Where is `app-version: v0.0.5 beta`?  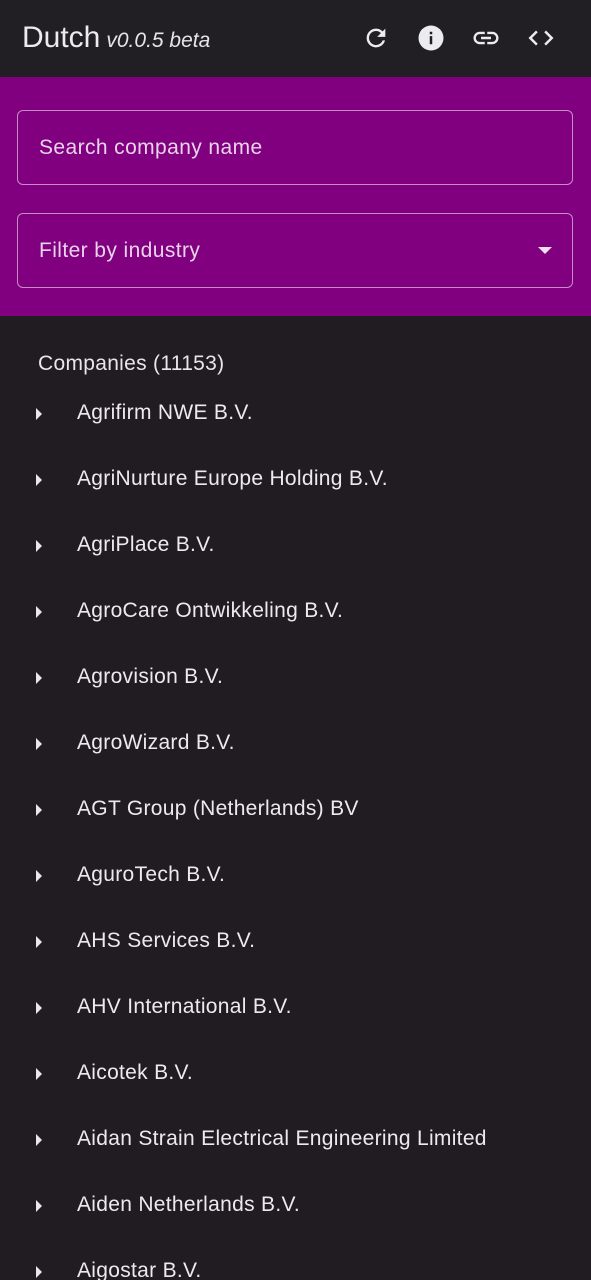 app-version: v0.0.5 beta is located at coordinates (158, 40).